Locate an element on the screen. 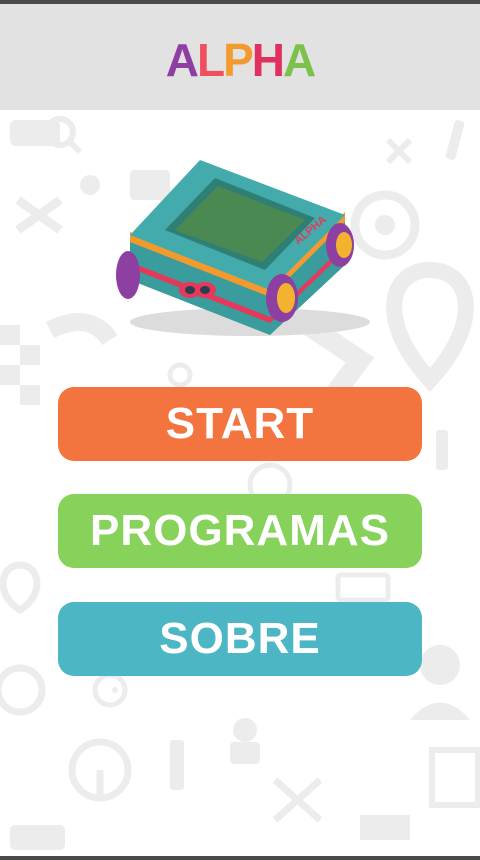 This screenshot has height=860, width=480. checkered-flag-icon is located at coordinates (20, 365).